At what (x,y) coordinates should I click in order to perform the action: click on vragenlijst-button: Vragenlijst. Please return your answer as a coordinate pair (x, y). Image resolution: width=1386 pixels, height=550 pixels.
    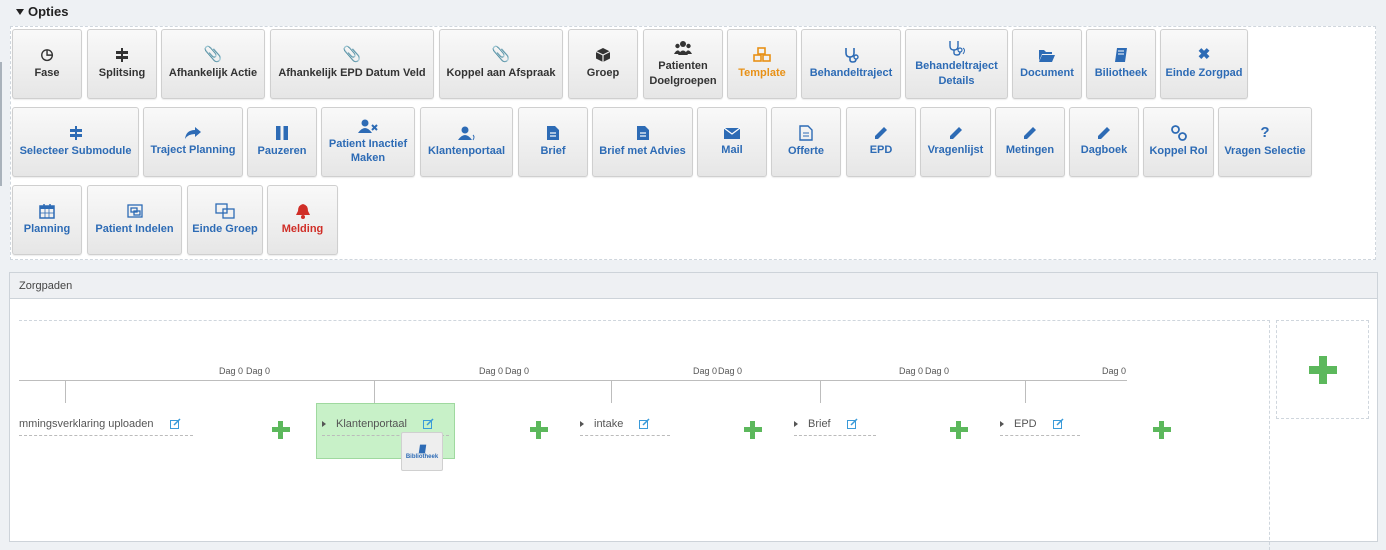
    Looking at the image, I should click on (955, 142).